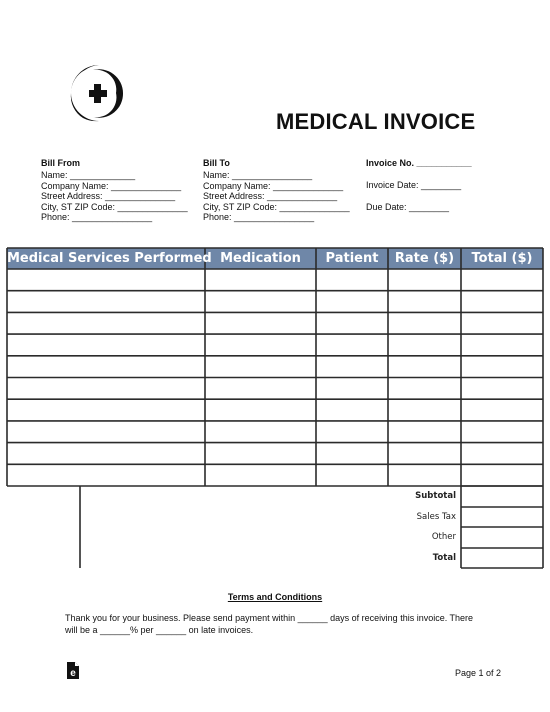 The width and height of the screenshot is (550, 712). What do you see at coordinates (260, 258) in the screenshot?
I see `column-header-medication: Medication` at bounding box center [260, 258].